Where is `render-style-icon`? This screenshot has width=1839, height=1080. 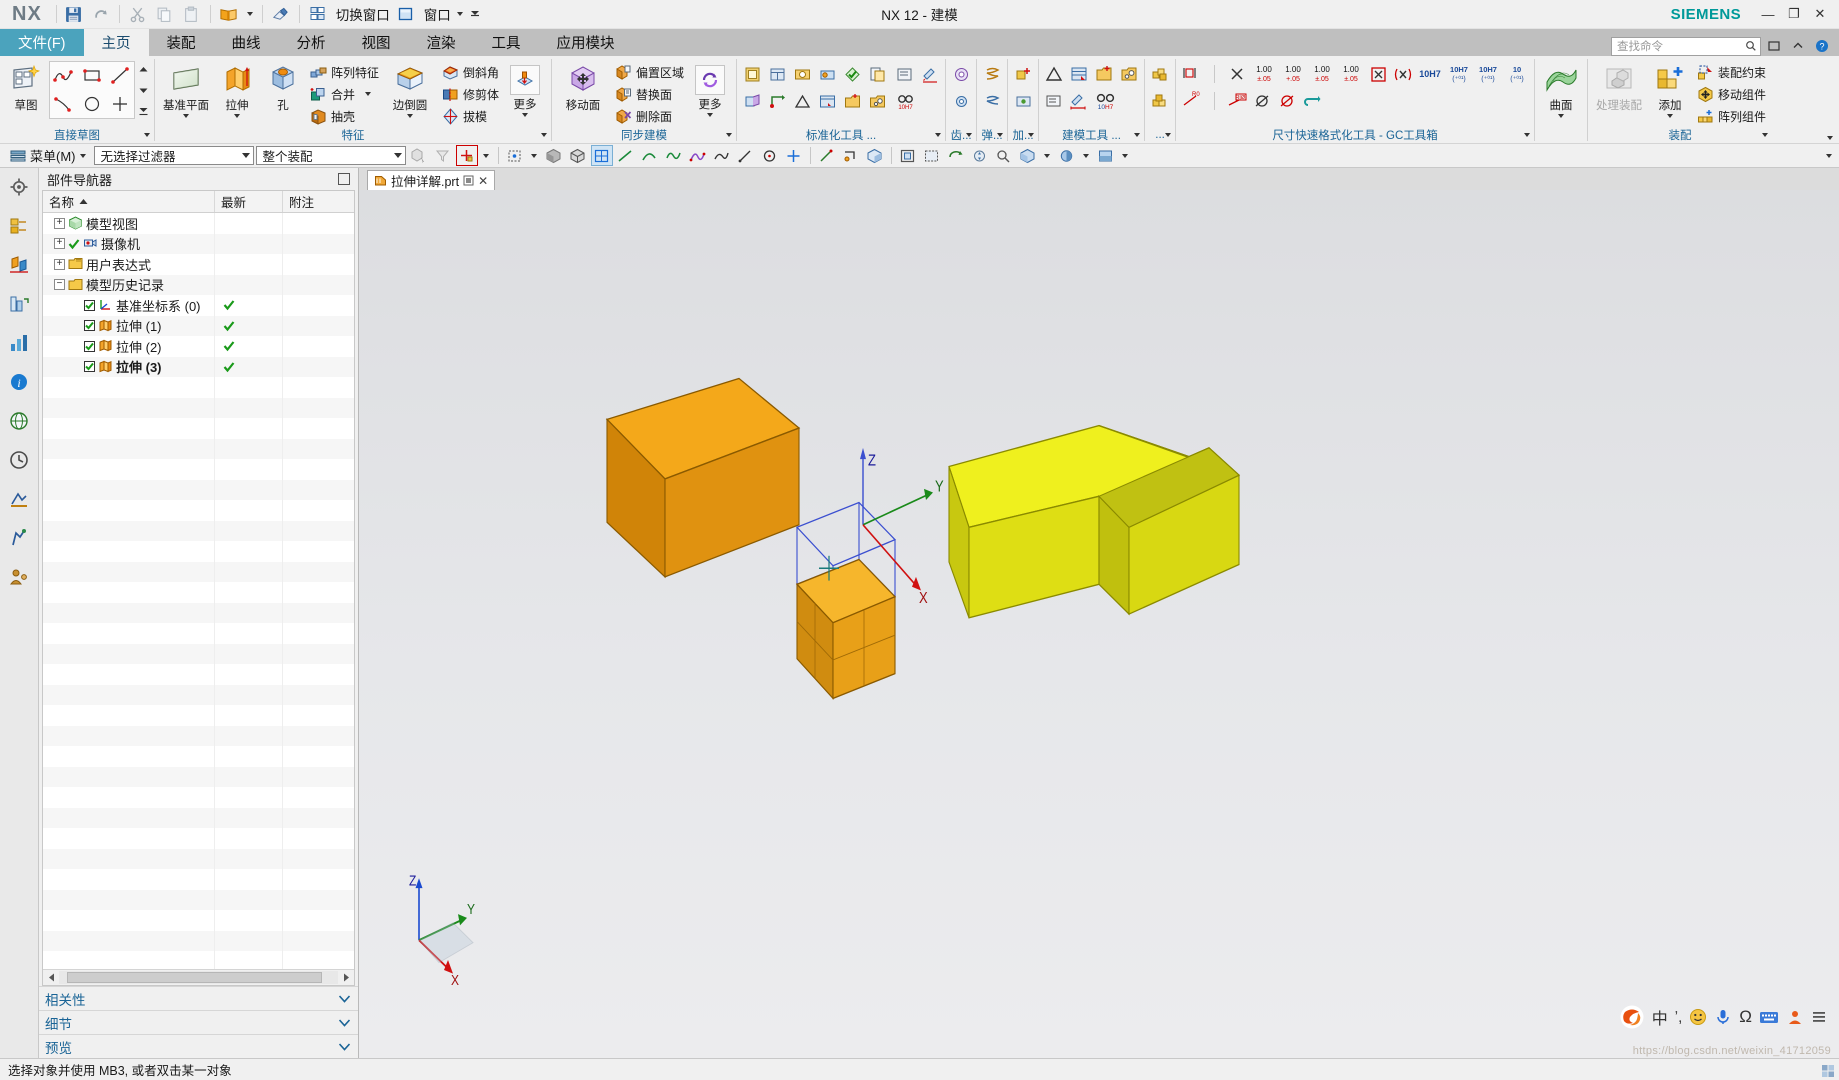 render-style-icon is located at coordinates (1067, 155).